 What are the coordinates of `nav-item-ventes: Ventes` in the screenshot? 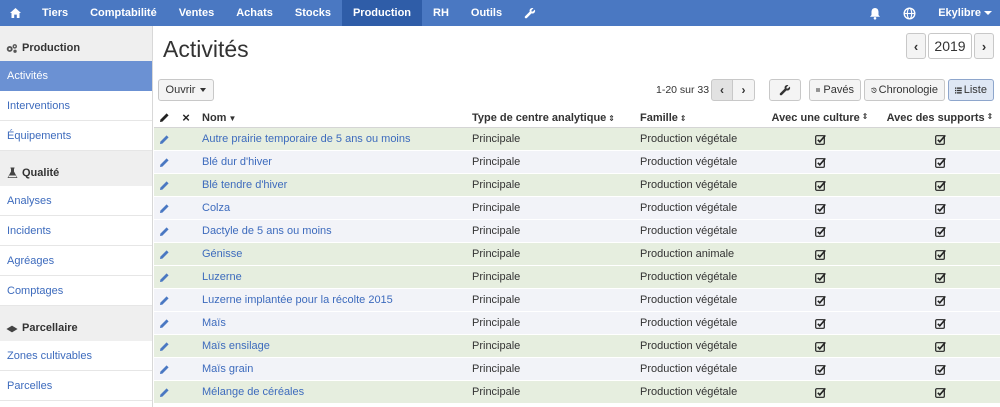 It's located at (196, 13).